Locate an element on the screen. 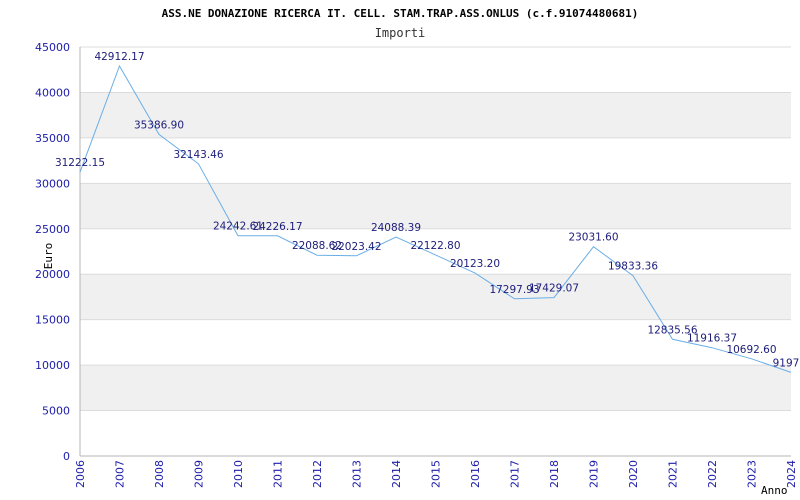  data-label: 32143.46 is located at coordinates (198, 155).